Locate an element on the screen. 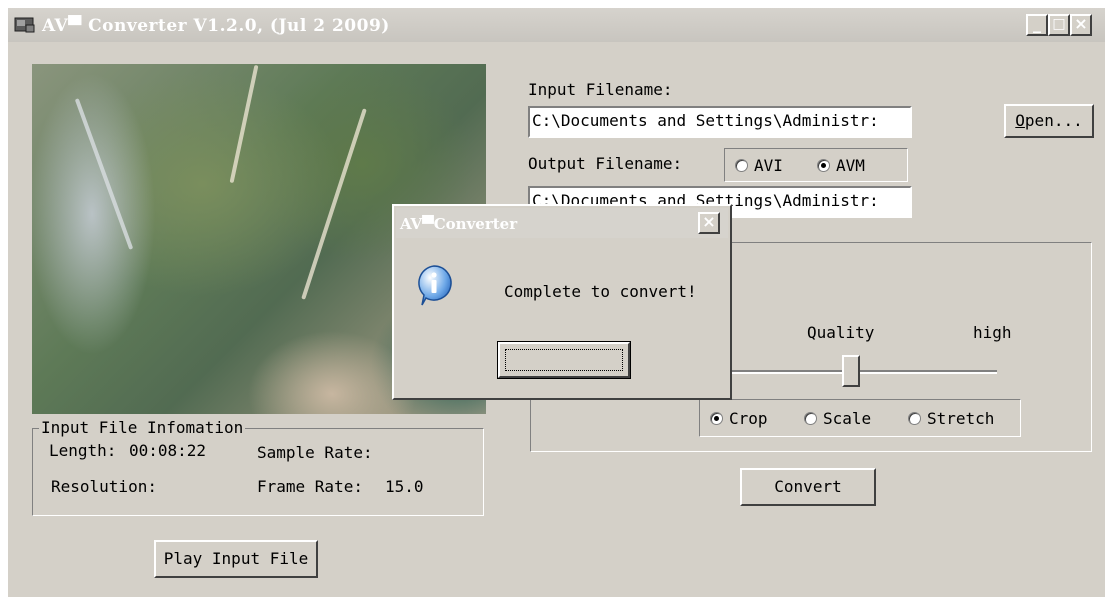 This screenshot has width=1105, height=597. radio-crop-circle is located at coordinates (716, 418).